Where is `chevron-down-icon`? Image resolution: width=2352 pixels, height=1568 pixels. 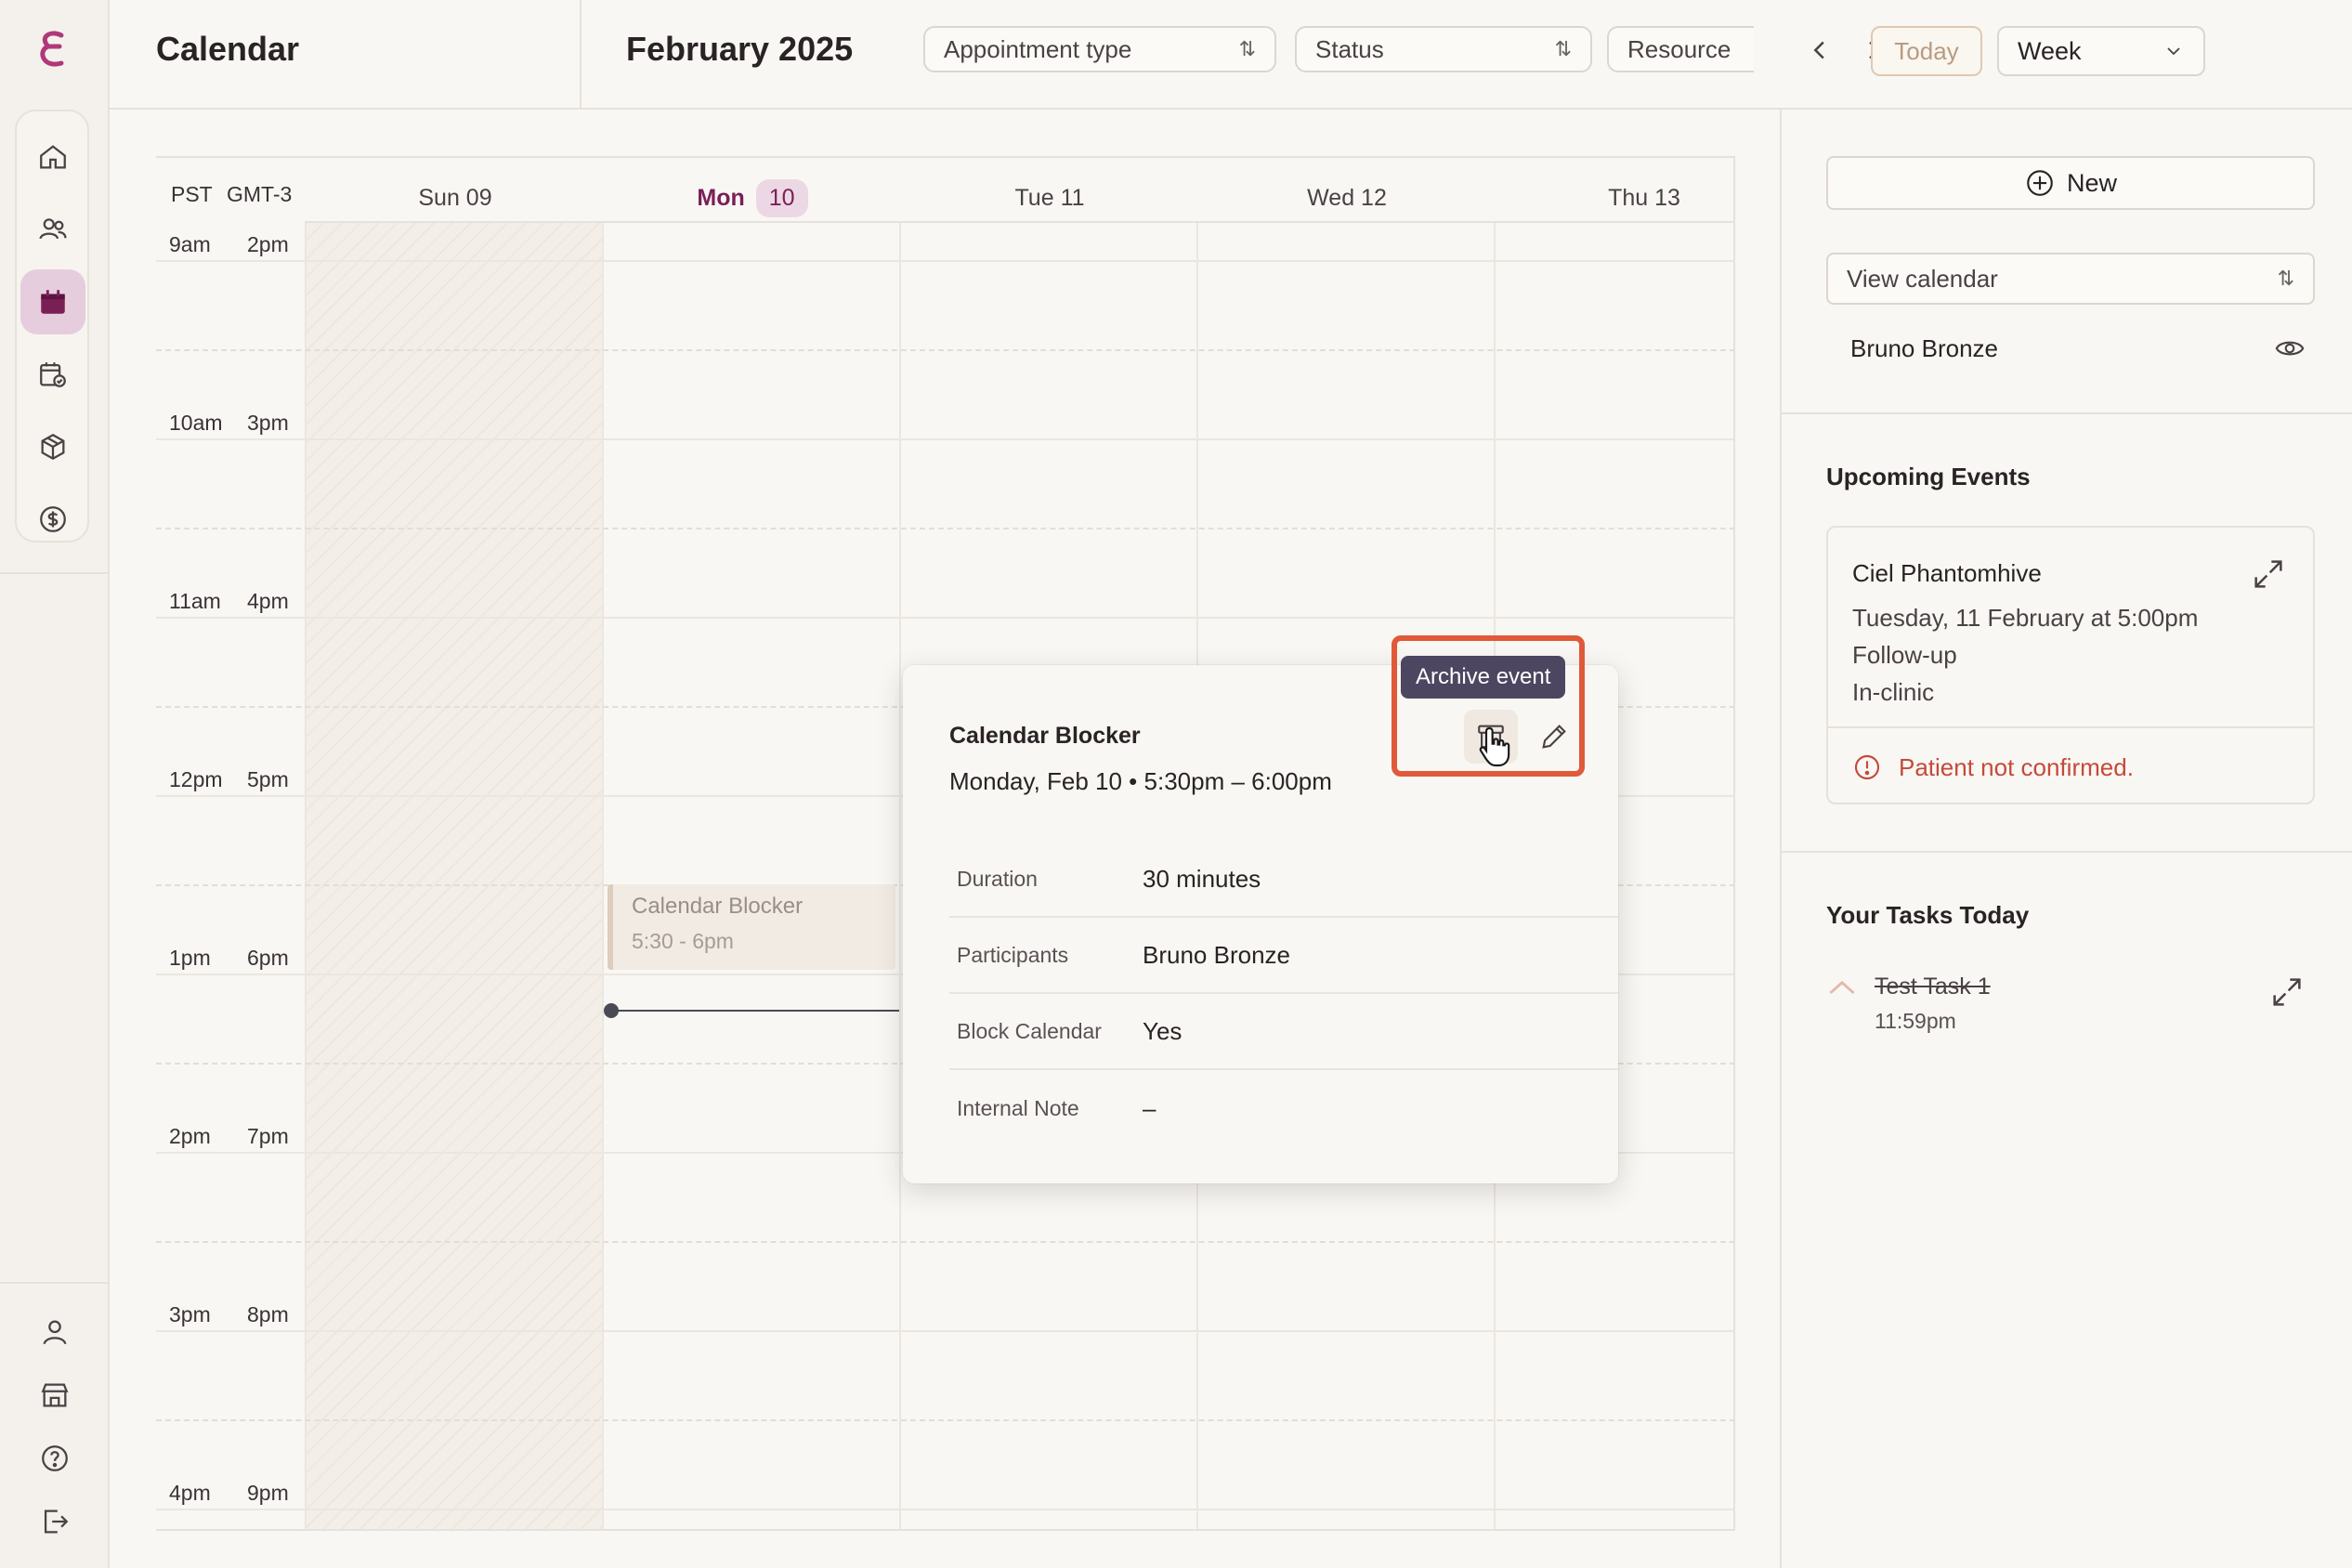
chevron-down-icon is located at coordinates (2173, 51).